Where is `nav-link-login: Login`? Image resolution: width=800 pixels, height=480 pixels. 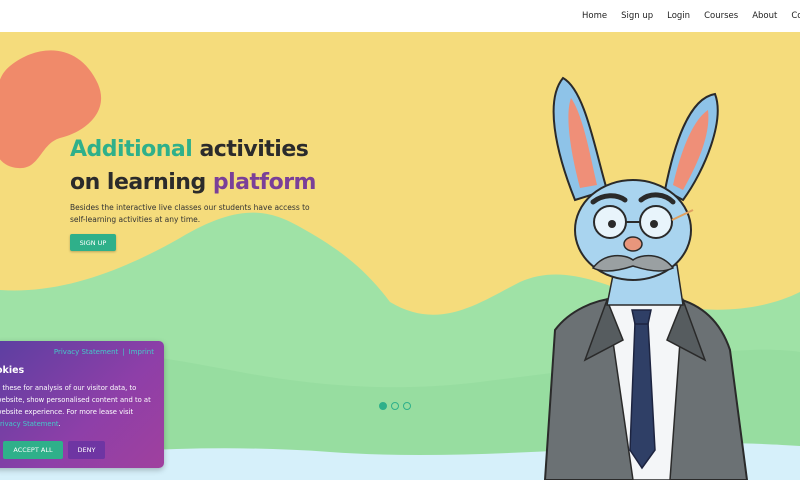 nav-link-login: Login is located at coordinates (678, 16).